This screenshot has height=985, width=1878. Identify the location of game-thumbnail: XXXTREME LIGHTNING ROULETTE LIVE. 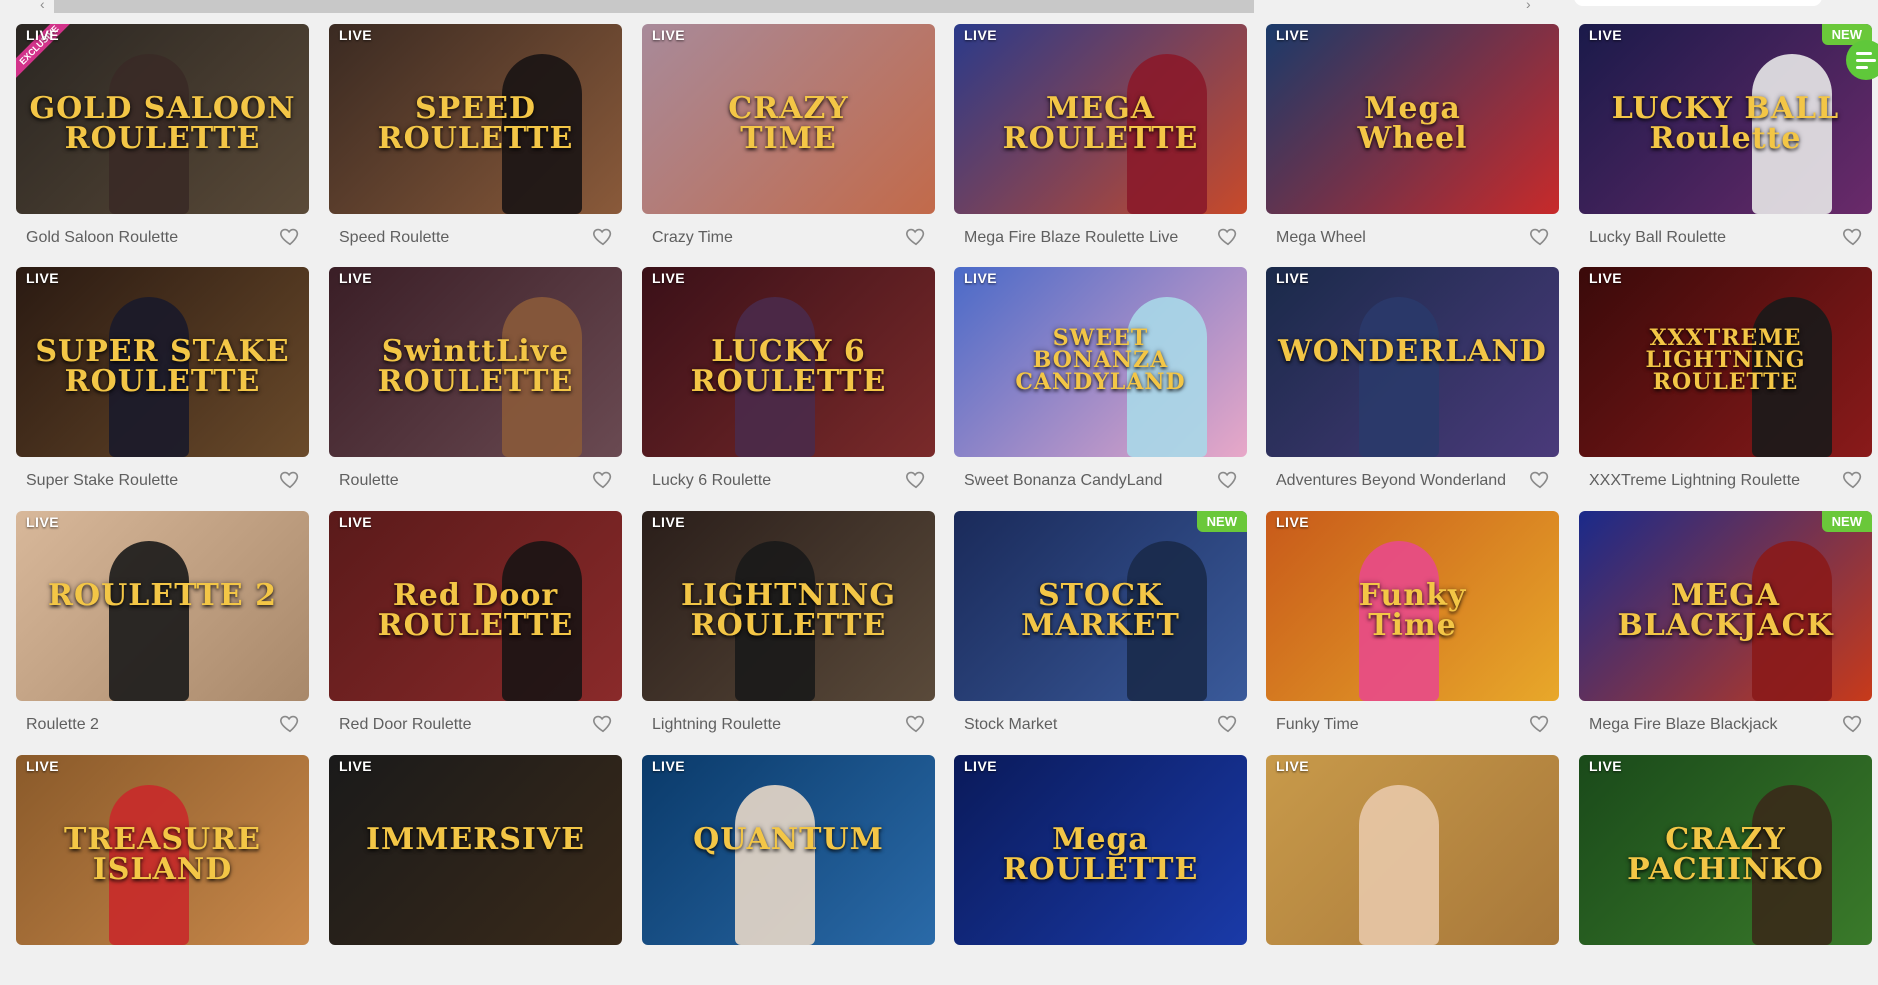
(1725, 362).